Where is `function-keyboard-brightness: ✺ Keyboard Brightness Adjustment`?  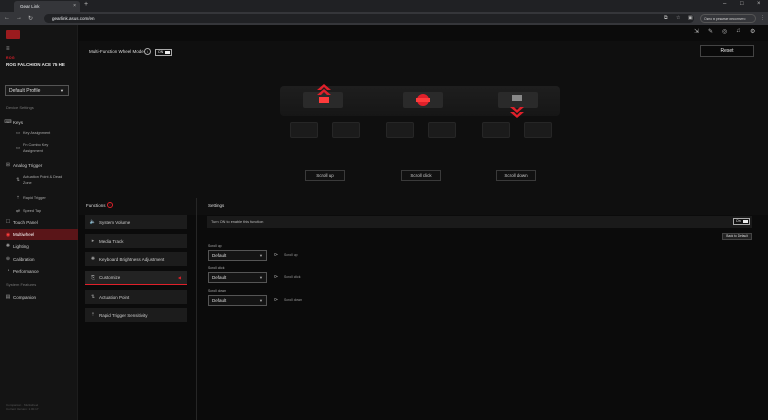 function-keyboard-brightness: ✺ Keyboard Brightness Adjustment is located at coordinates (136, 259).